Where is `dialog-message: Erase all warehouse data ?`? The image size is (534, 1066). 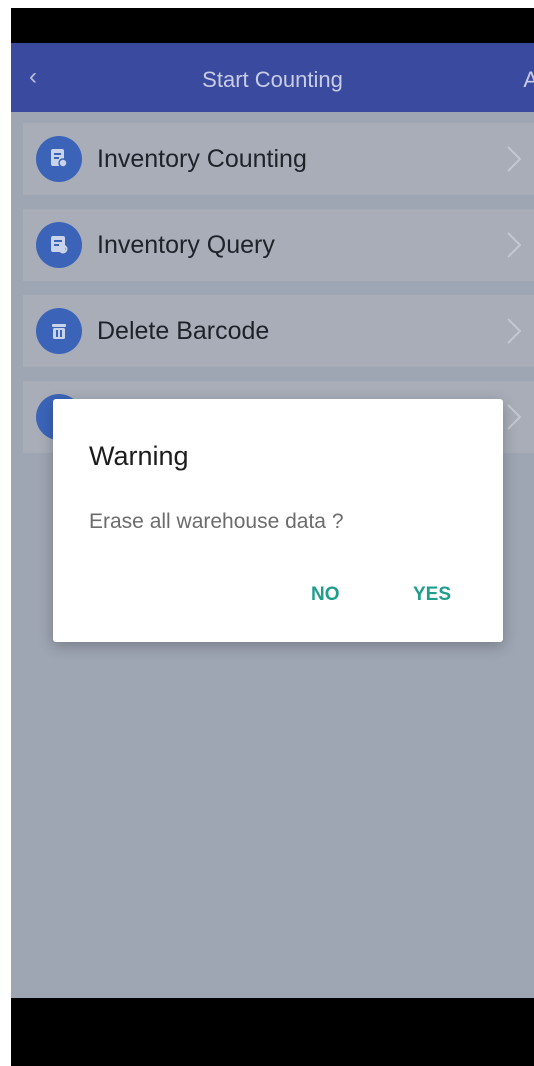
dialog-message: Erase all warehouse data ? is located at coordinates (216, 521).